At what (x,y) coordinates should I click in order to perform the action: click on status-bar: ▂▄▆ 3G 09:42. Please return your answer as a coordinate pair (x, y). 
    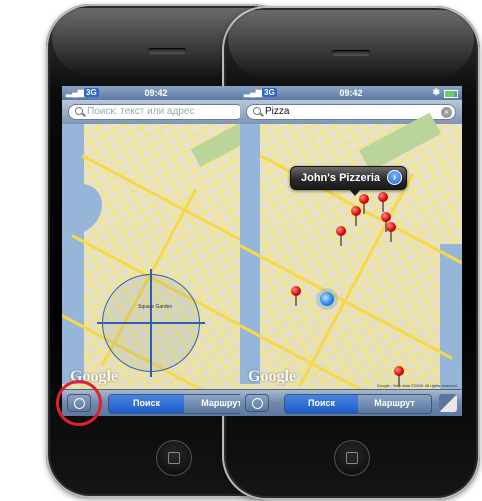
    Looking at the image, I should click on (156, 93).